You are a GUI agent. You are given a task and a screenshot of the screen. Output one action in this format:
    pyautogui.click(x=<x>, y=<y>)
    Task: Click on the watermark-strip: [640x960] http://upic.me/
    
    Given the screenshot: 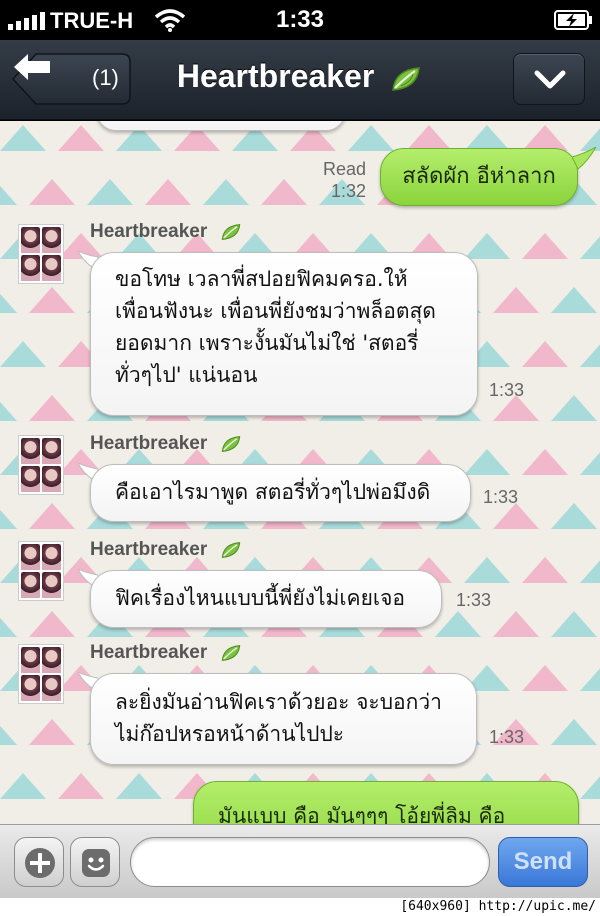 What is the action you would take?
    pyautogui.click(x=300, y=907)
    